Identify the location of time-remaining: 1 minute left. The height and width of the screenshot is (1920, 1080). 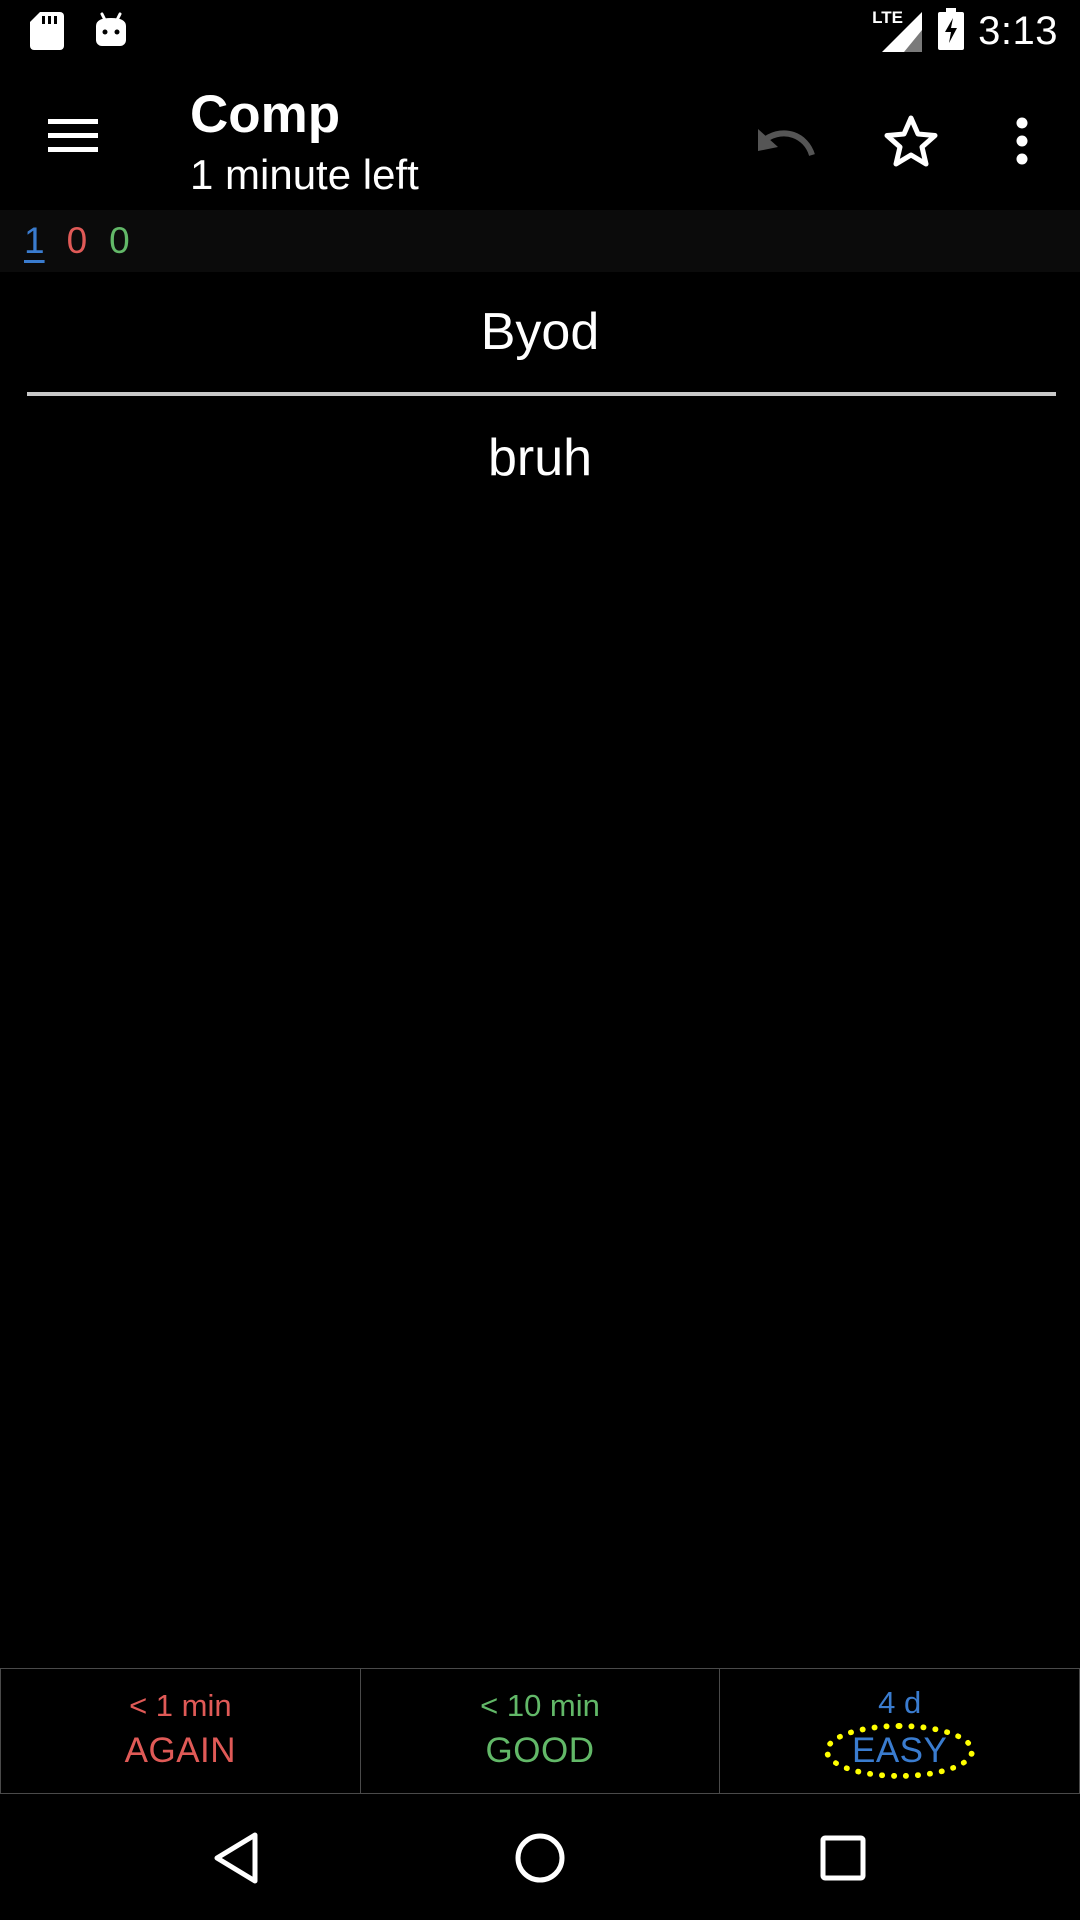
(304, 174).